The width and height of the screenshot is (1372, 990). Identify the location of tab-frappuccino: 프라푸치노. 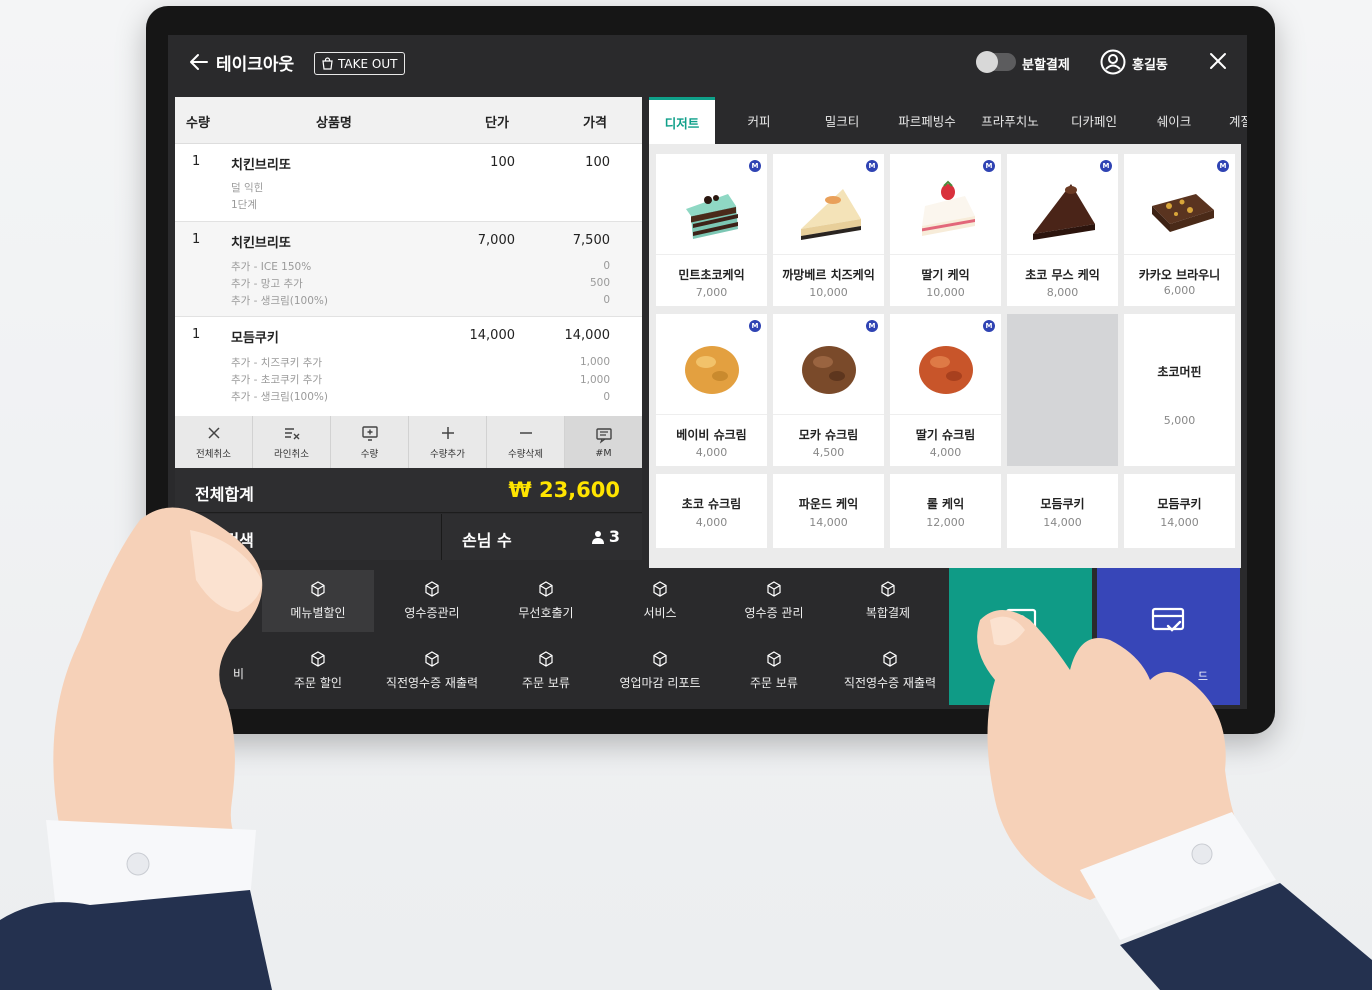
(1010, 120).